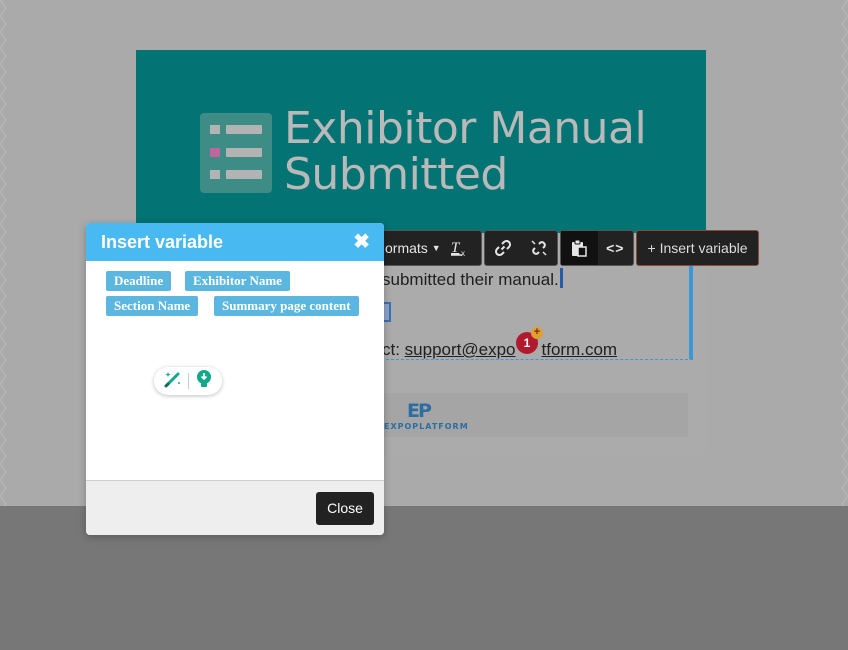 The image size is (848, 650). I want to click on helper-widget, so click(188, 381).